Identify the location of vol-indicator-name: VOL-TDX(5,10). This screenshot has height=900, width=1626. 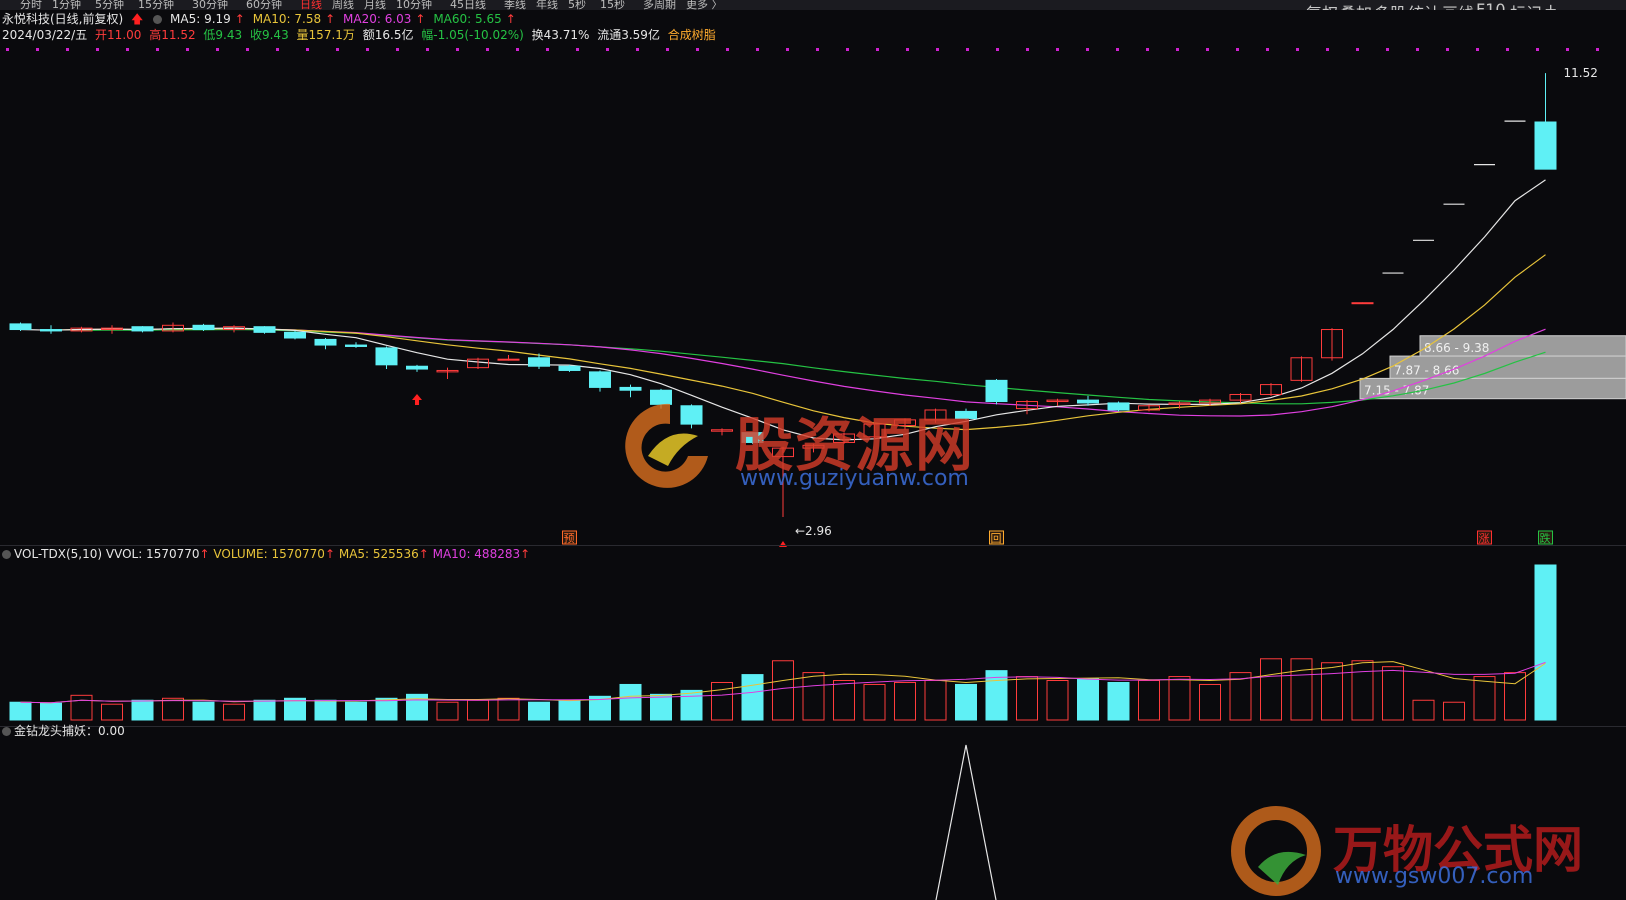
(58, 554).